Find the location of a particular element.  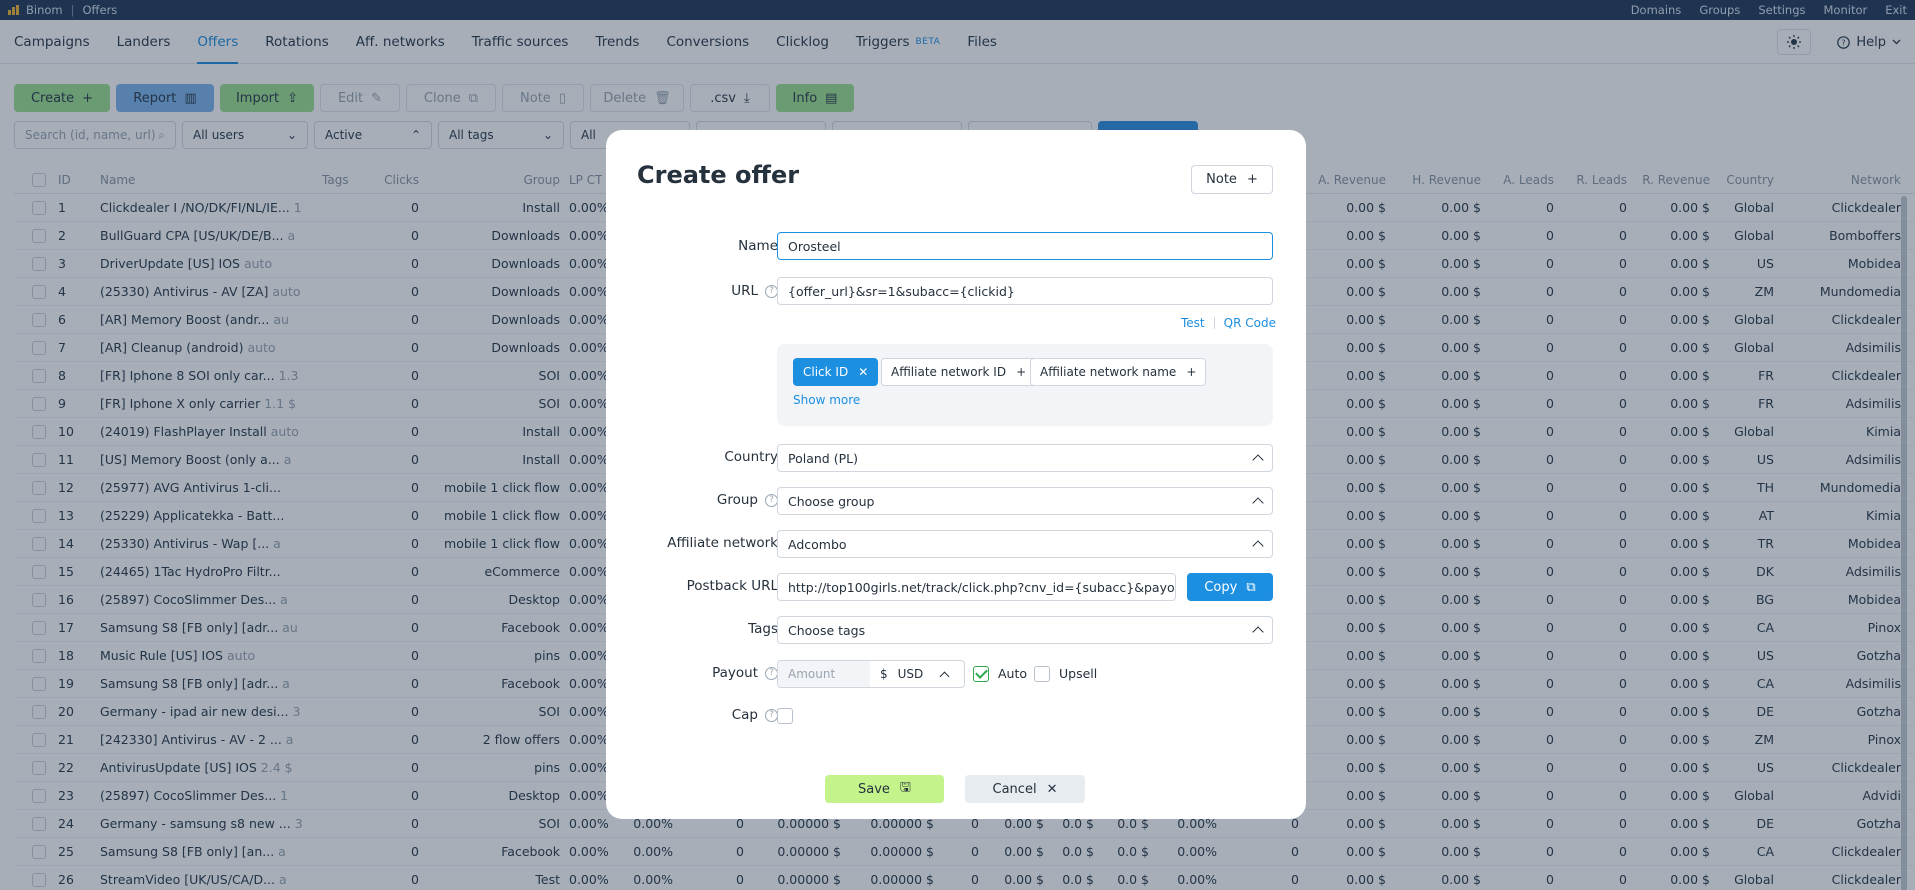

token-affiliate-network-name: Affiliate network name + is located at coordinates (1118, 372).